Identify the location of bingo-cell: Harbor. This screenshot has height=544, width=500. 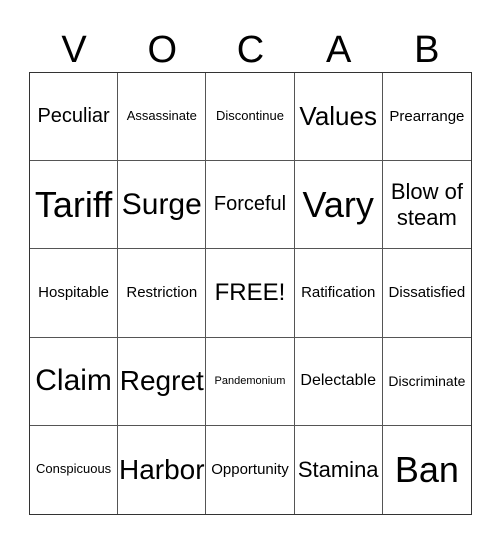
(162, 469).